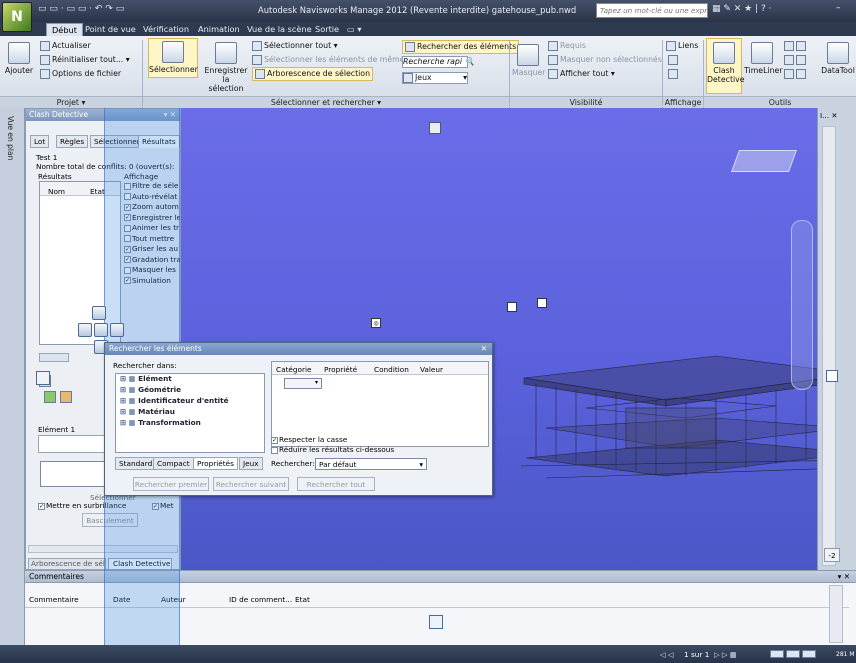  Describe the element at coordinates (219, 29) in the screenshot. I see `tab-animation: Animation` at that location.